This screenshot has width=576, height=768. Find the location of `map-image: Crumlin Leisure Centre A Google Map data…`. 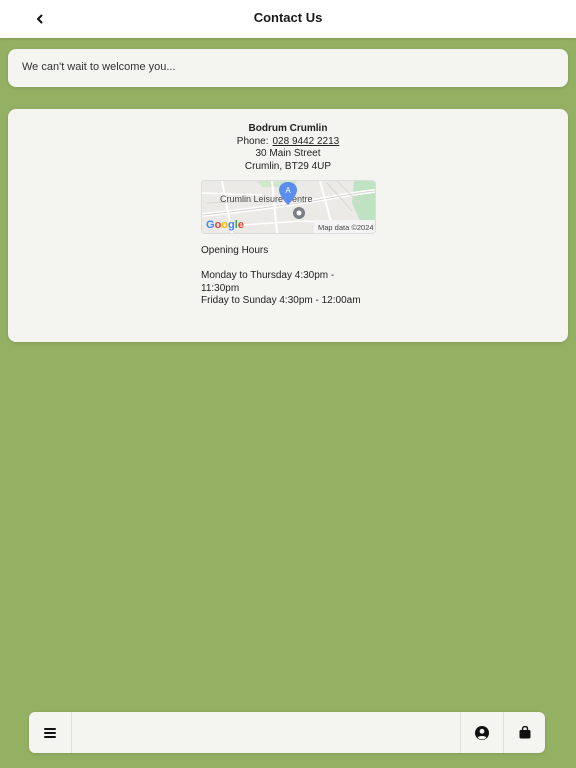

map-image: Crumlin Leisure Centre A Google Map data… is located at coordinates (288, 207).